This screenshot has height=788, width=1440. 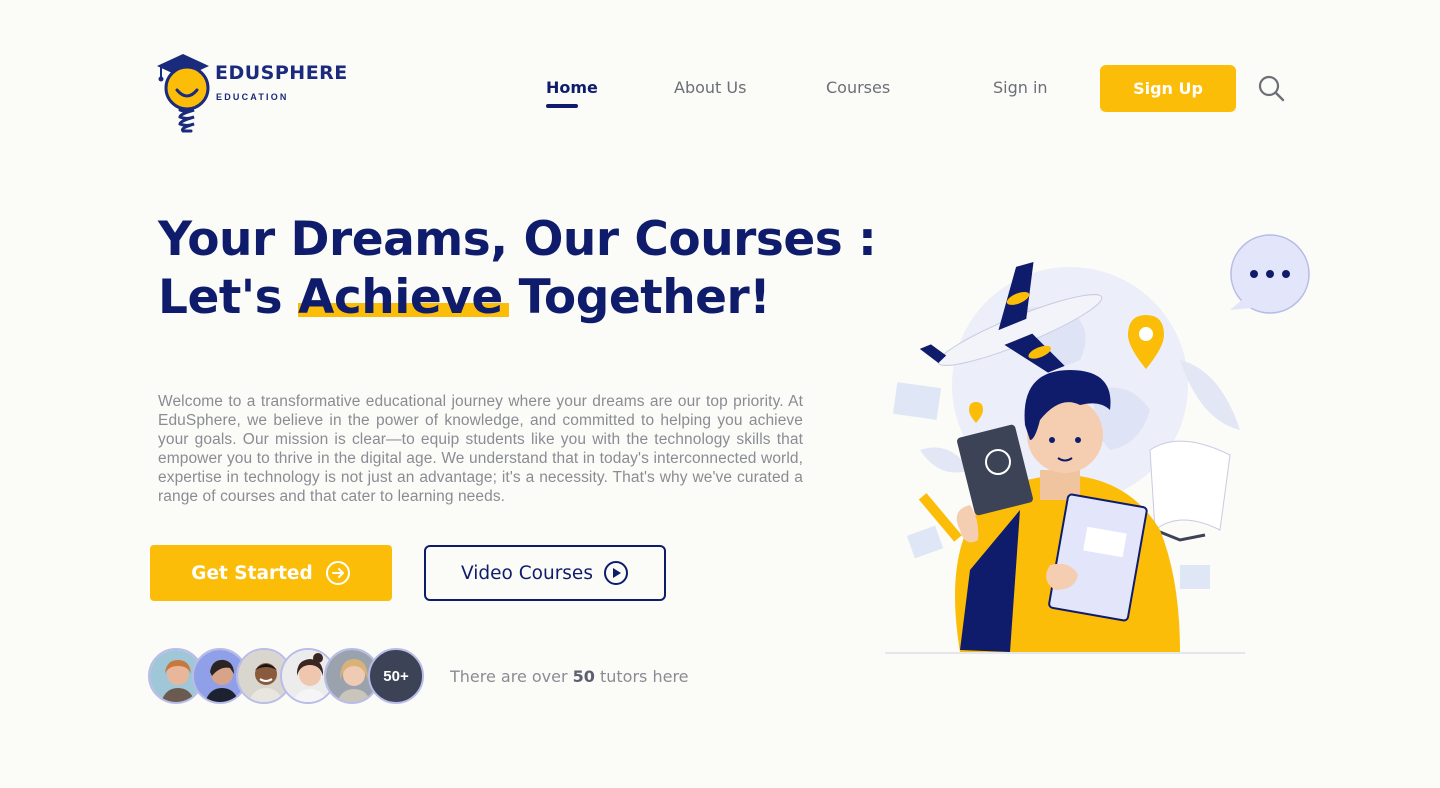 What do you see at coordinates (400, 297) in the screenshot?
I see `hero-highlight-word: Achieve` at bounding box center [400, 297].